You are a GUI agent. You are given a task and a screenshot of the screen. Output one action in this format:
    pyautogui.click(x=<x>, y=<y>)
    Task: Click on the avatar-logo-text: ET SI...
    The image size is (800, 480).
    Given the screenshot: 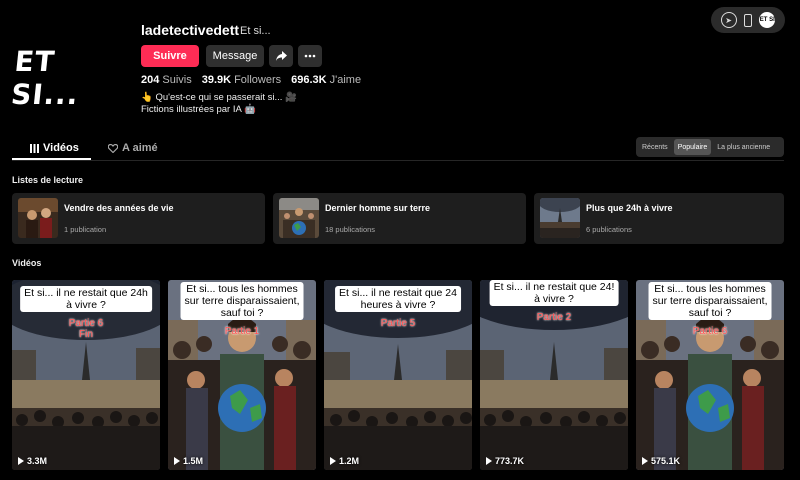 What is the action you would take?
    pyautogui.click(x=45, y=78)
    